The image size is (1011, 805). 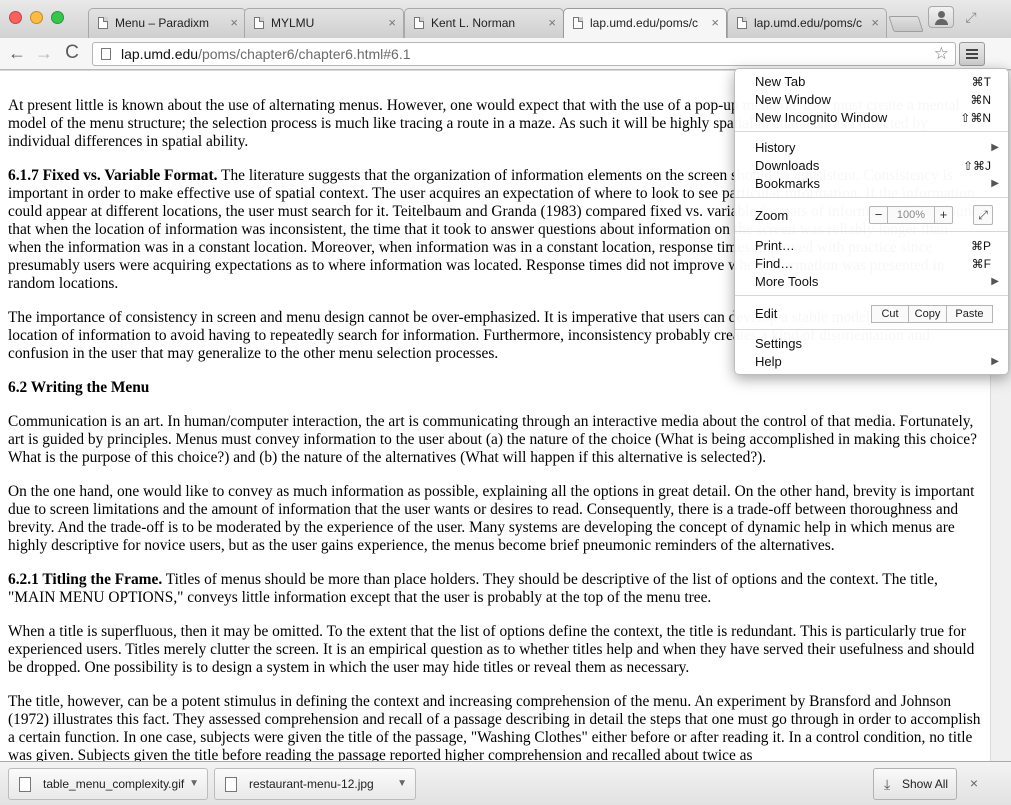 What do you see at coordinates (311, 784) in the screenshot?
I see `download-filename: restaurant-menu-12.jpg` at bounding box center [311, 784].